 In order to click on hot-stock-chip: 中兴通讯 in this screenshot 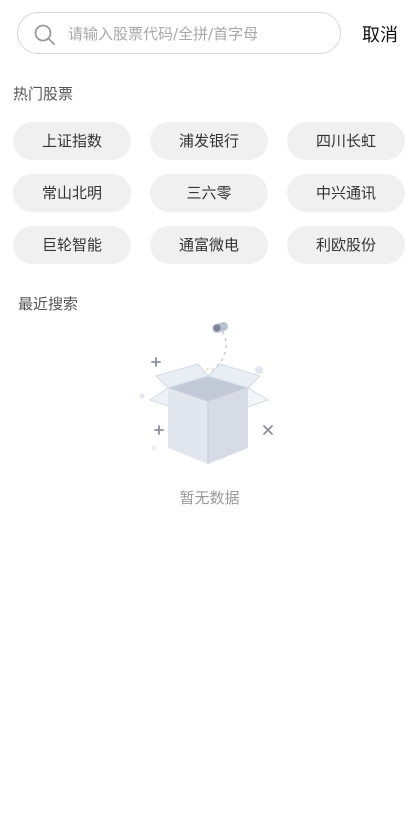, I will do `click(346, 193)`.